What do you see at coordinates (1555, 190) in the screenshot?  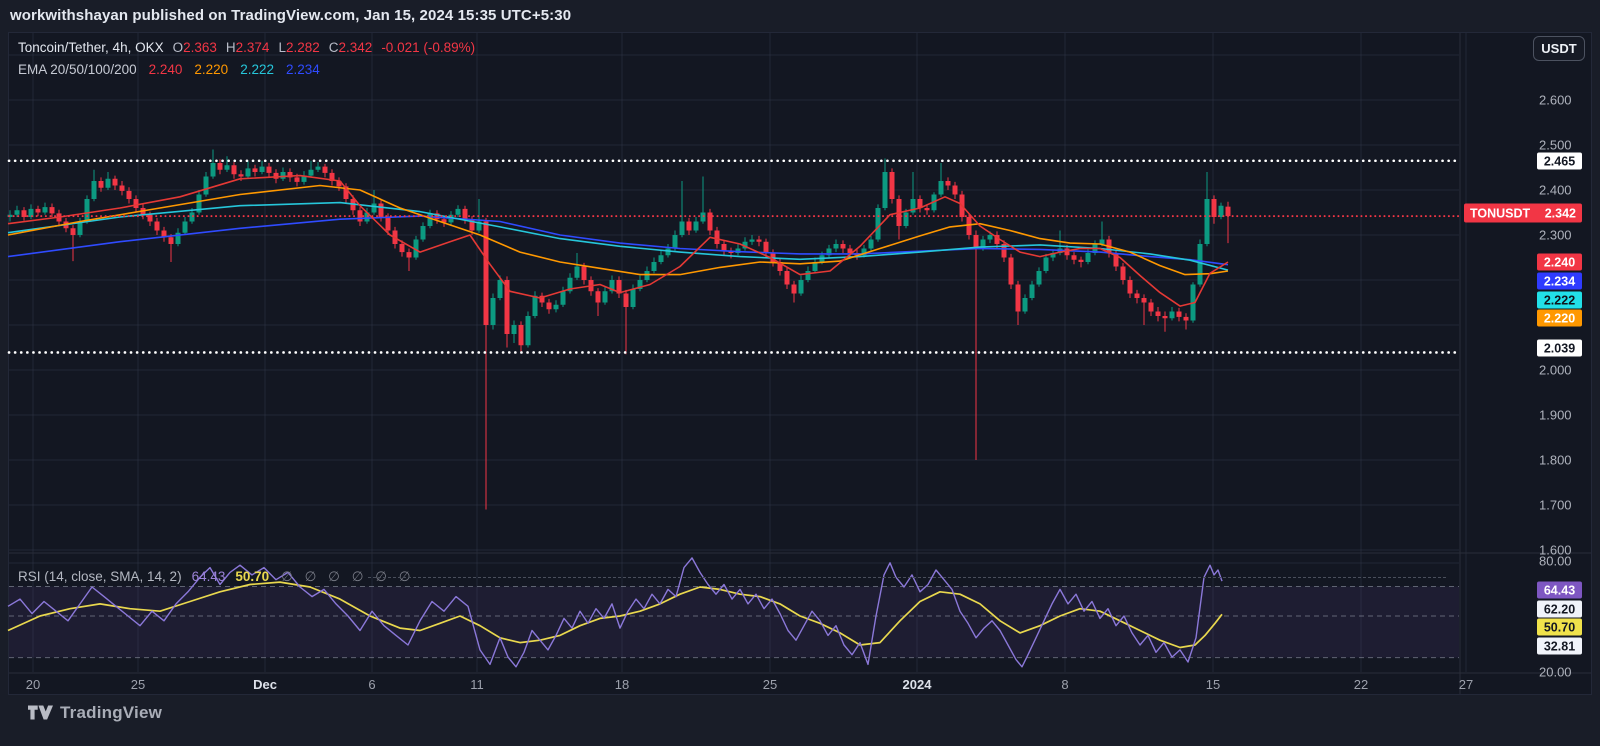 I see `axis-tick-label: 2.400` at bounding box center [1555, 190].